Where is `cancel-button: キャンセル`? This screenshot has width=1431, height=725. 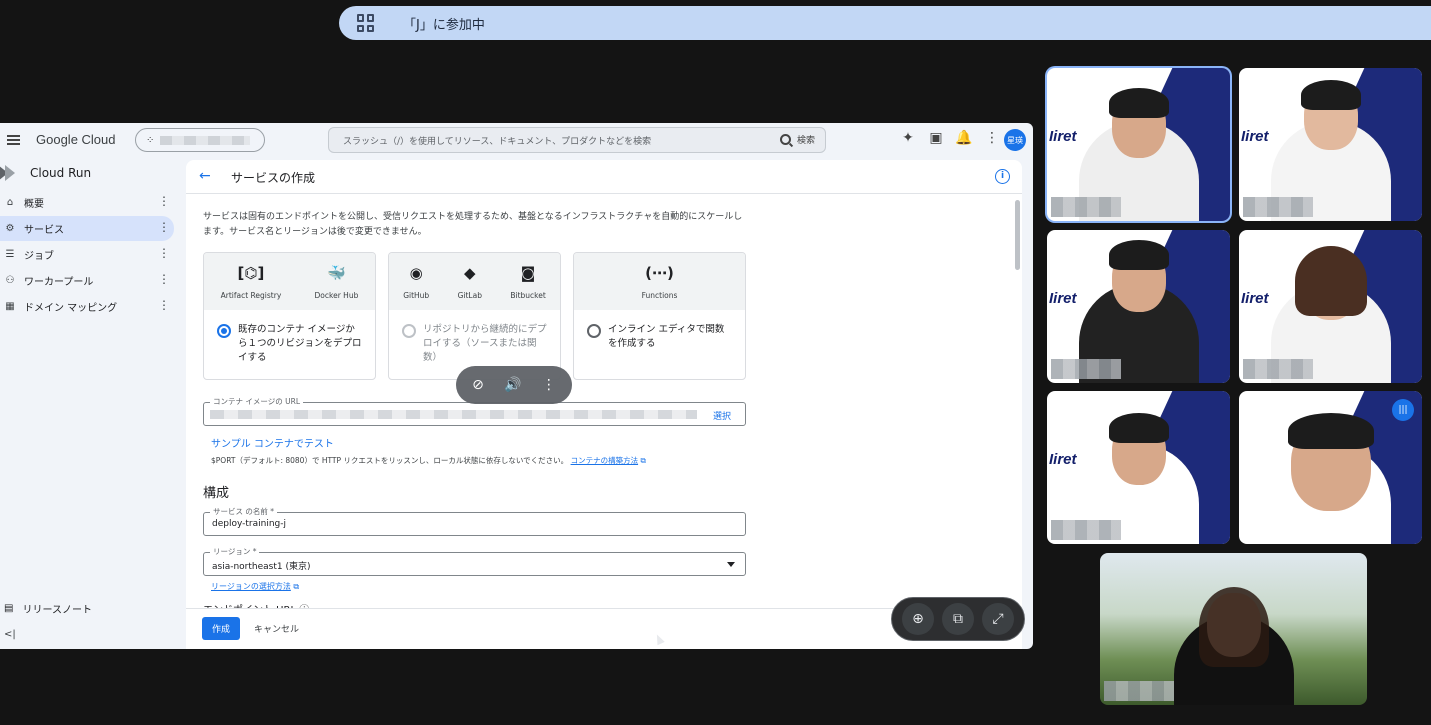 cancel-button: キャンセル is located at coordinates (276, 628).